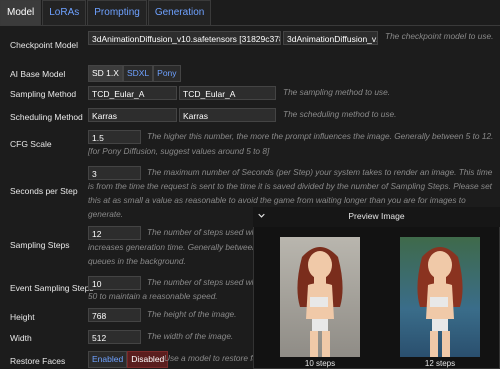 This screenshot has height=369, width=500. I want to click on steps-label: Sampling Steps, so click(40, 245).